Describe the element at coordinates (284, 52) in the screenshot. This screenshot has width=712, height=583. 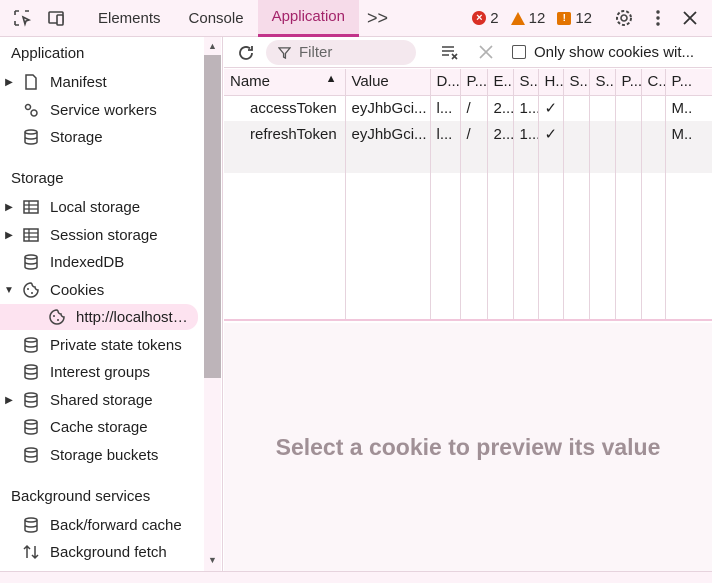
I see `filter-icon` at that location.